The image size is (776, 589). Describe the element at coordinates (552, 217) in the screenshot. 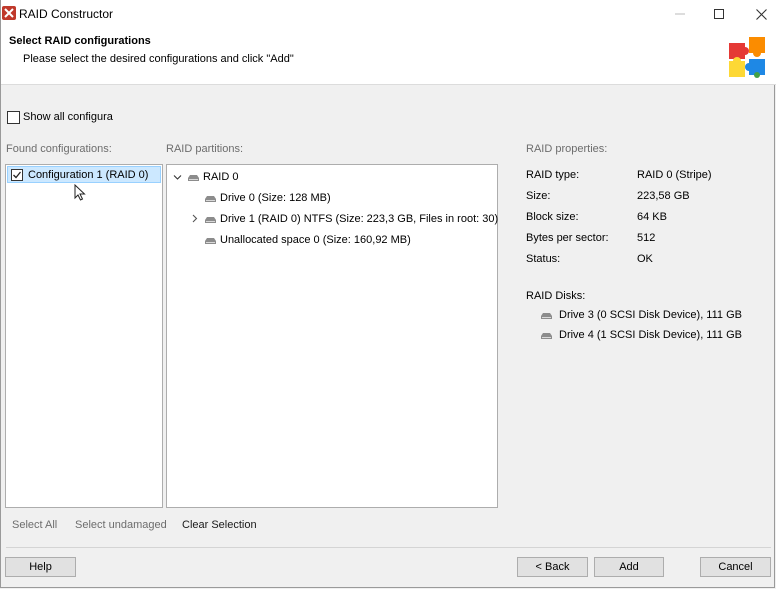

I see `property-key-block-size: Block size:` at that location.